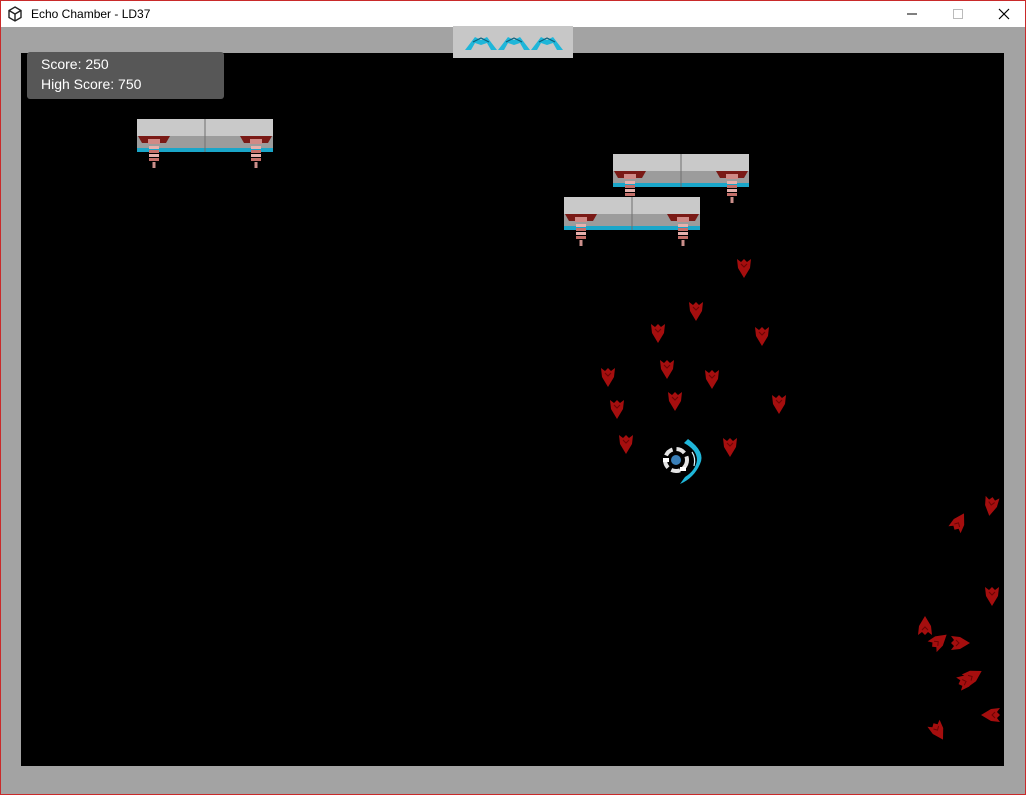  I want to click on player-ship, so click(682, 461).